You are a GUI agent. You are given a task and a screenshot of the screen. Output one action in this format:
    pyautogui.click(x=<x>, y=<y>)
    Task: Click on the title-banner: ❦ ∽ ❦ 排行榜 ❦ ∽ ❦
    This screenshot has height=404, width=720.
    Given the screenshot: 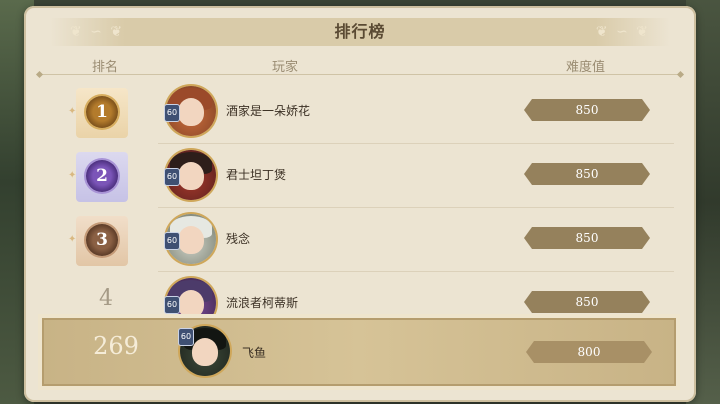 What is the action you would take?
    pyautogui.click(x=360, y=32)
    